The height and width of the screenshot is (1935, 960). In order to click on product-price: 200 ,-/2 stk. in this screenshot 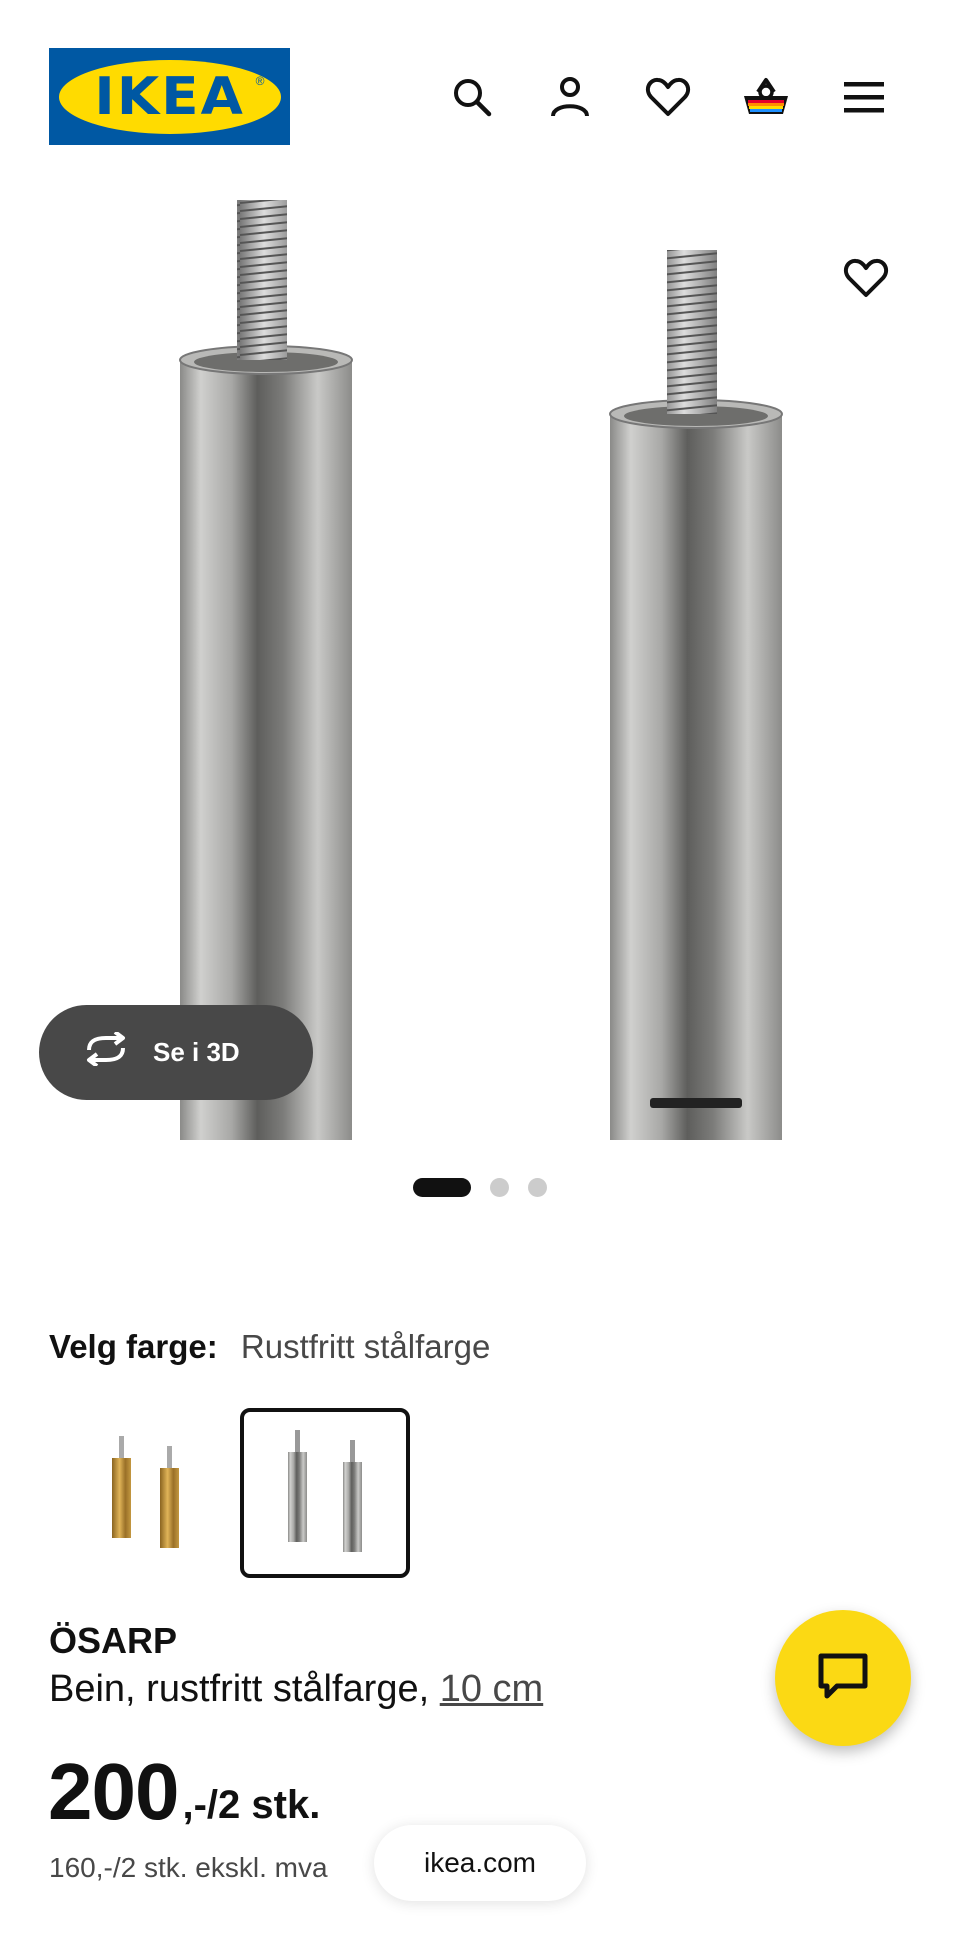, I will do `click(184, 1792)`.